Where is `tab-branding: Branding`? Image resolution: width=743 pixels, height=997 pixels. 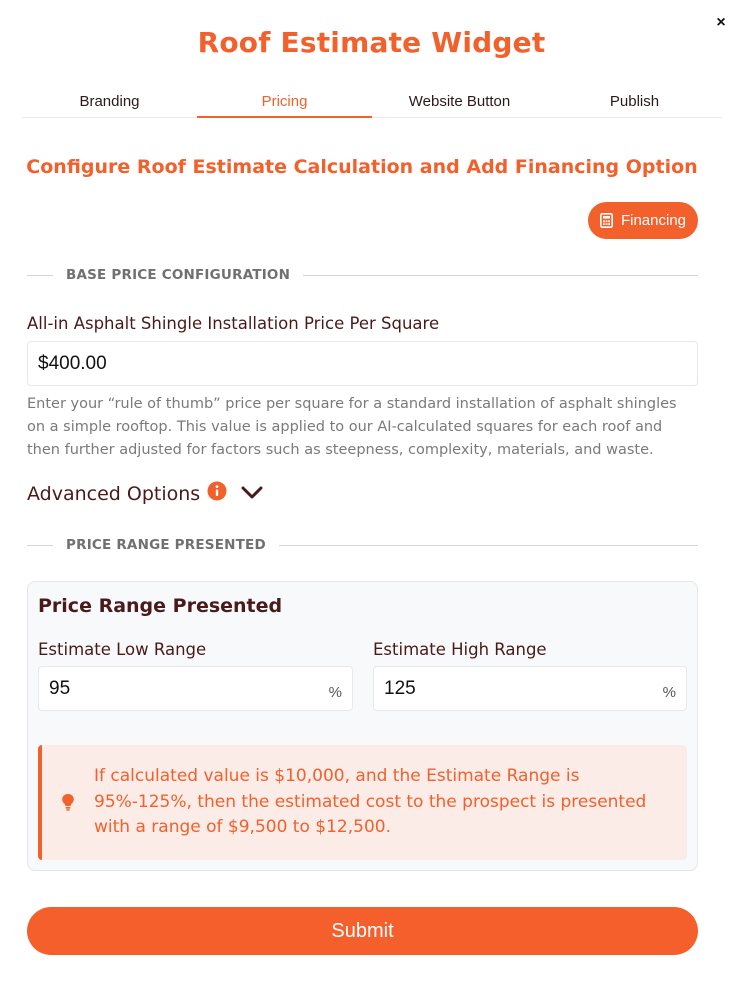 tab-branding: Branding is located at coordinates (109, 104).